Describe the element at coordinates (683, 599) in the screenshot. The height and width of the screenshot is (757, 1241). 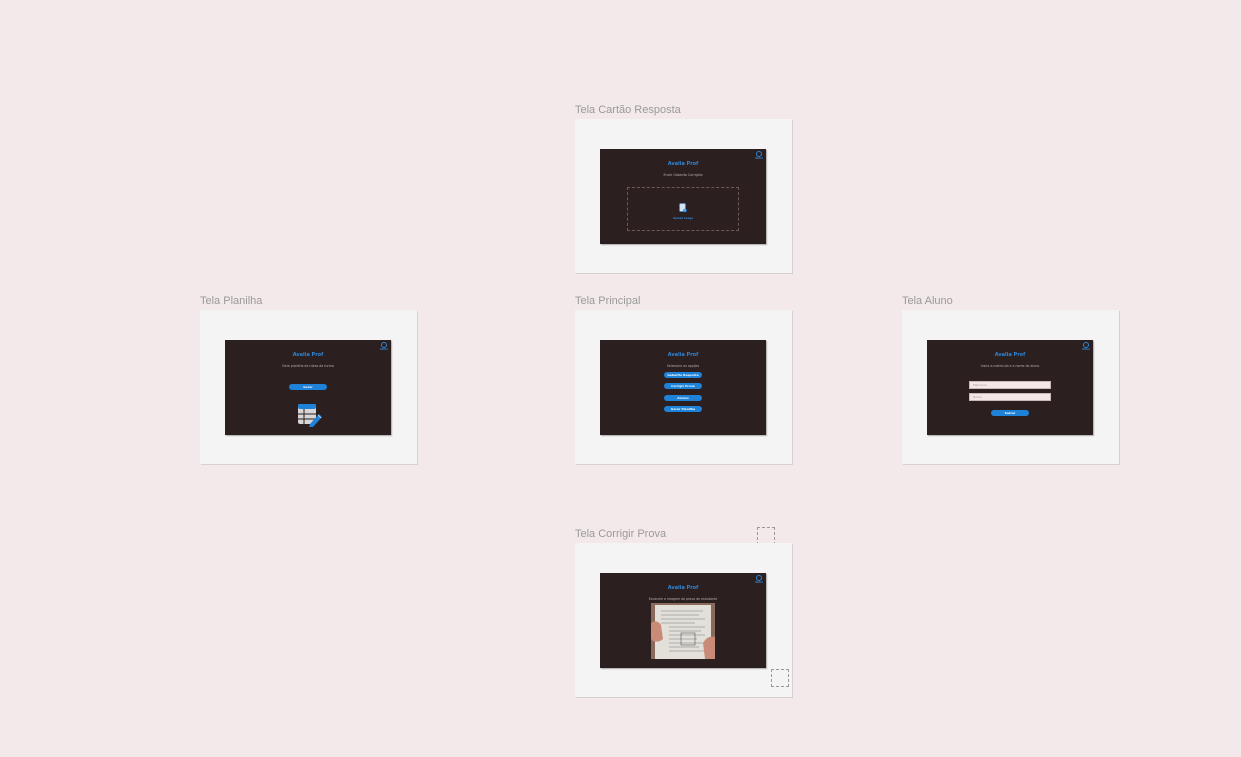
I see `screen-subtitle: Escaneie a imagem da prova do estudante` at that location.